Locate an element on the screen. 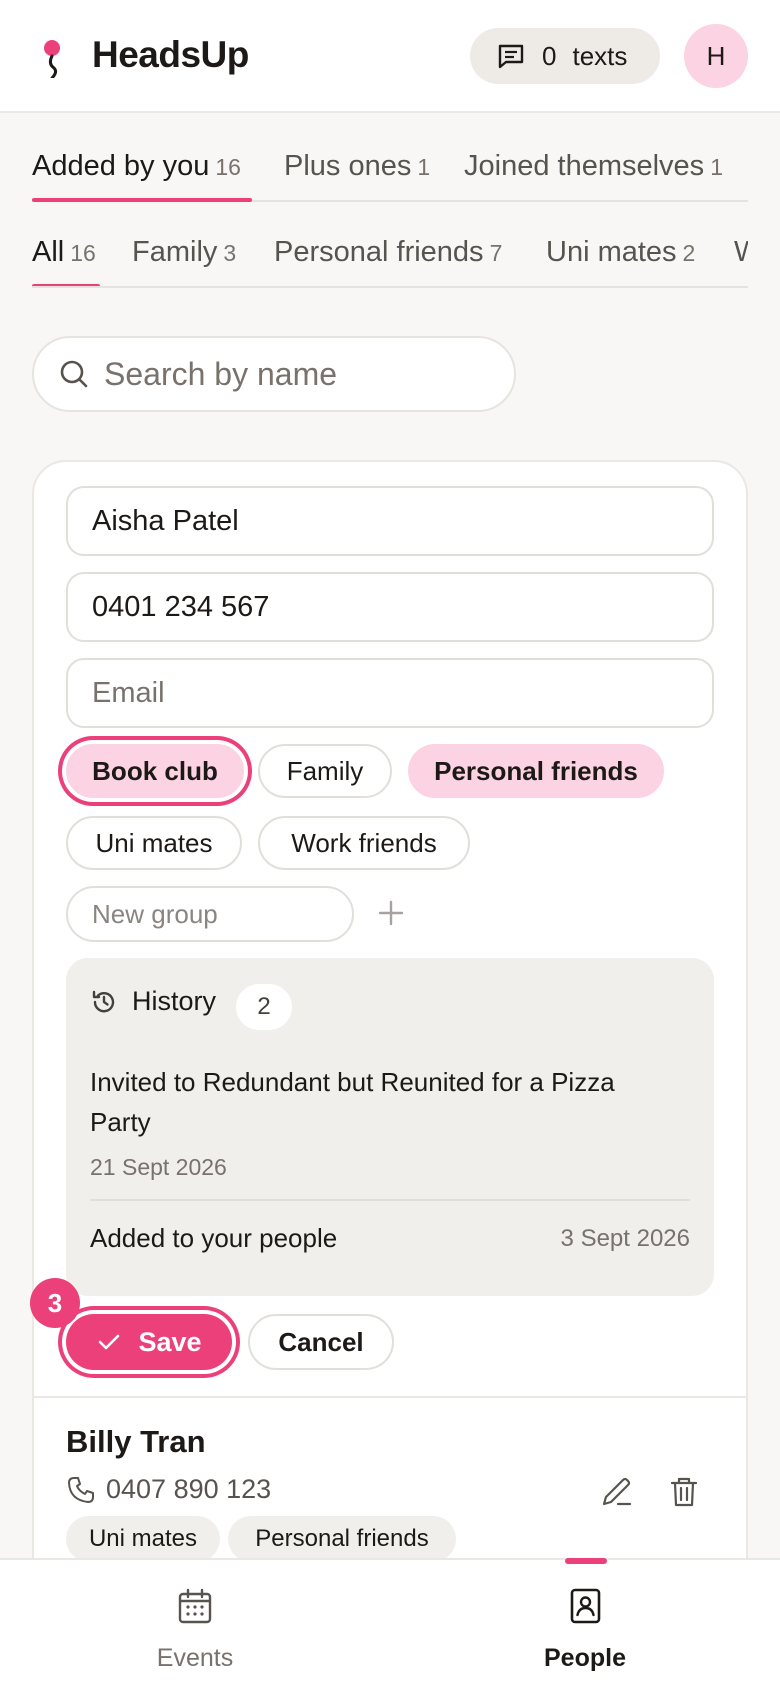  nav-label: People is located at coordinates (585, 1658).